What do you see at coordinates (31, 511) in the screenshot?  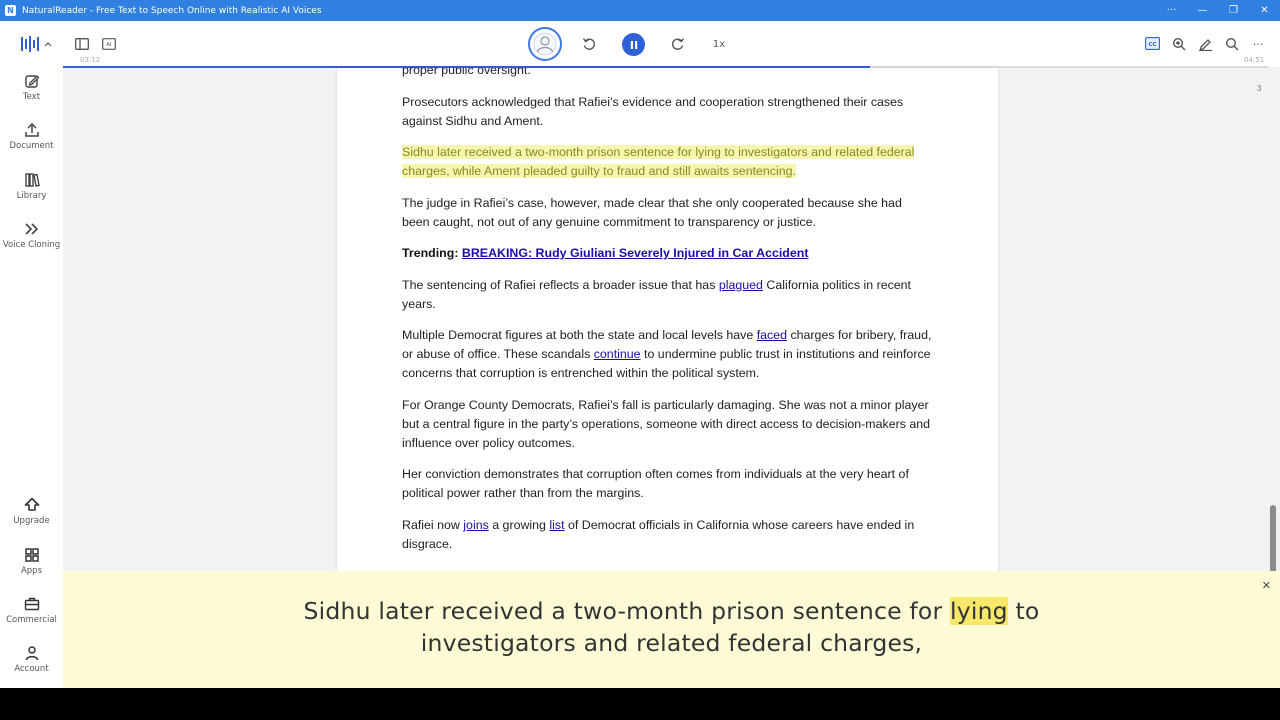 I see `sidebar-item-upgrade: Upgrade` at bounding box center [31, 511].